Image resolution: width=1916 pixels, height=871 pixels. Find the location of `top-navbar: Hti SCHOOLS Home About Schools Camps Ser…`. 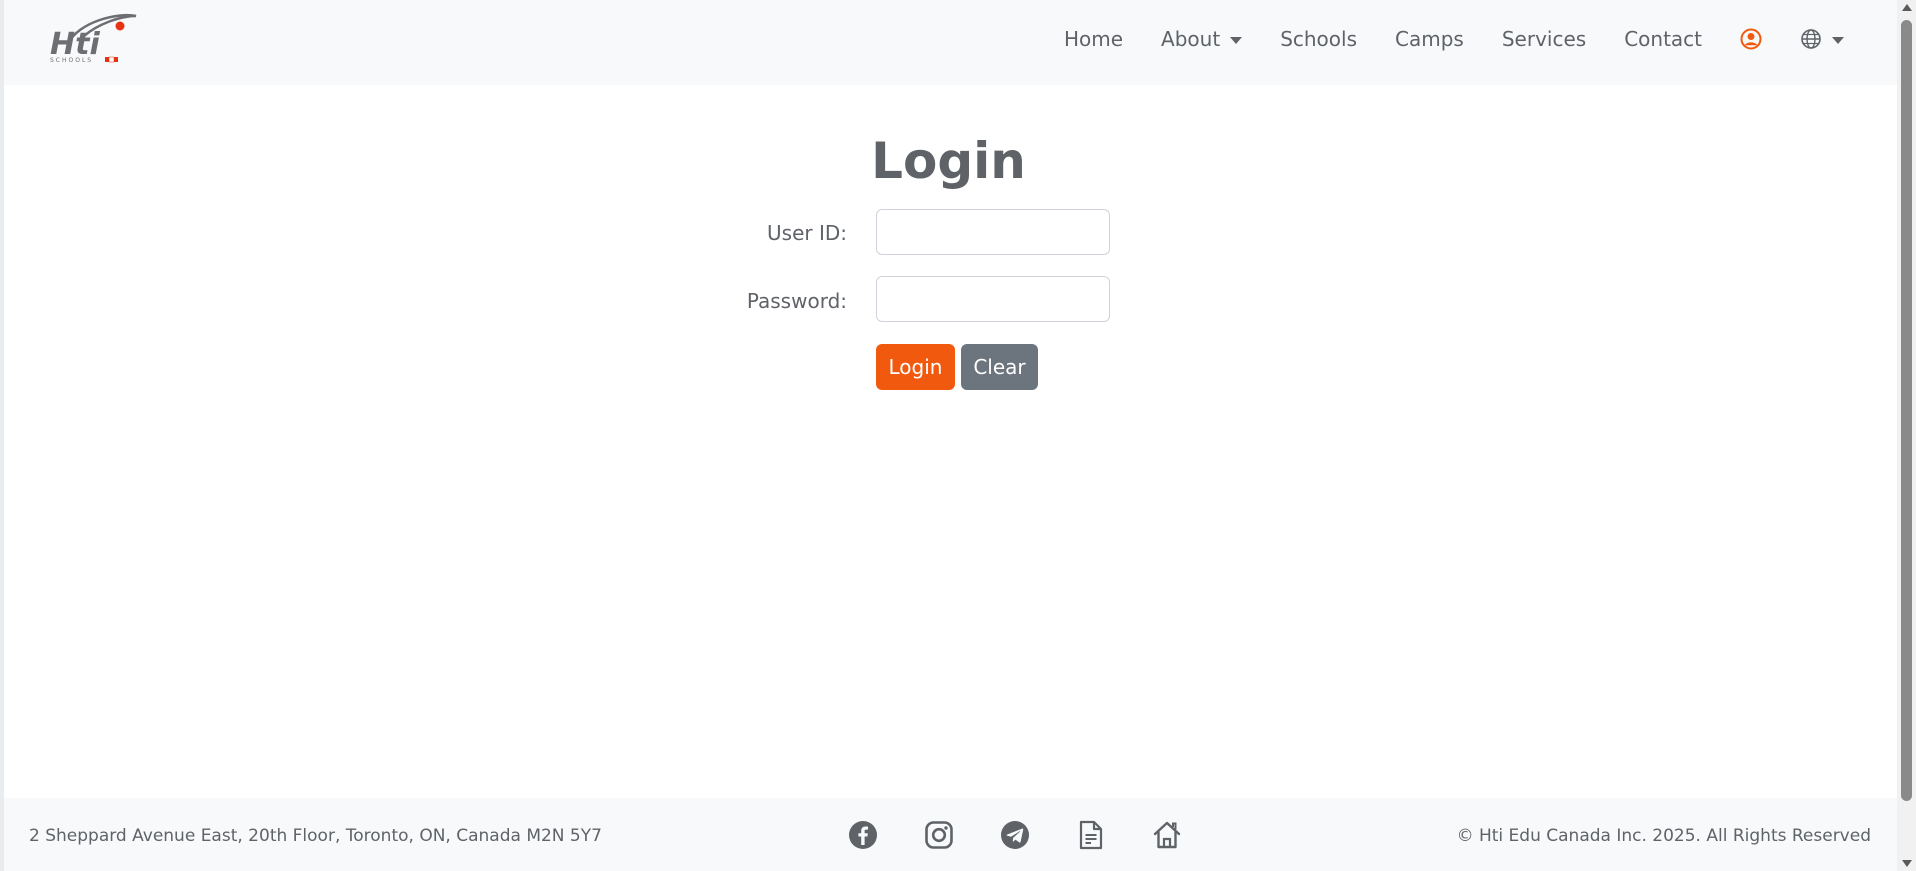

top-navbar: Hti SCHOOLS Home About Schools Camps Ser… is located at coordinates (950, 42).